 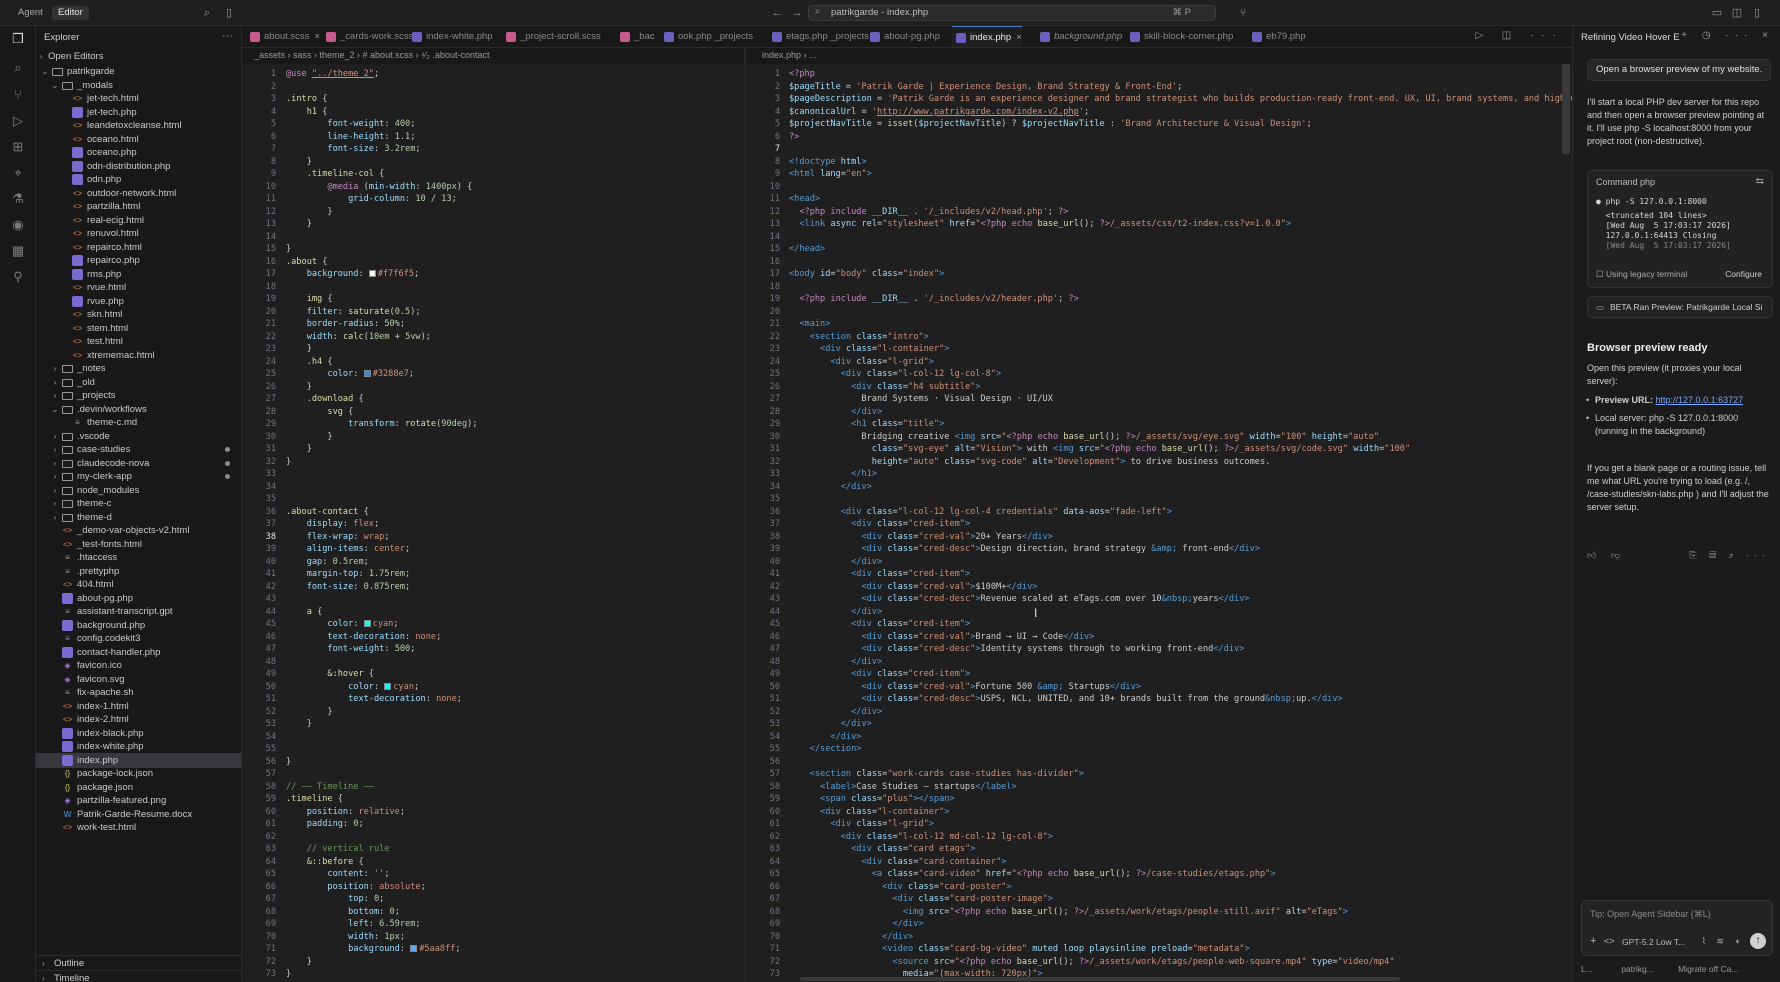 What do you see at coordinates (774, 974) in the screenshot?
I see `line-number: 73` at bounding box center [774, 974].